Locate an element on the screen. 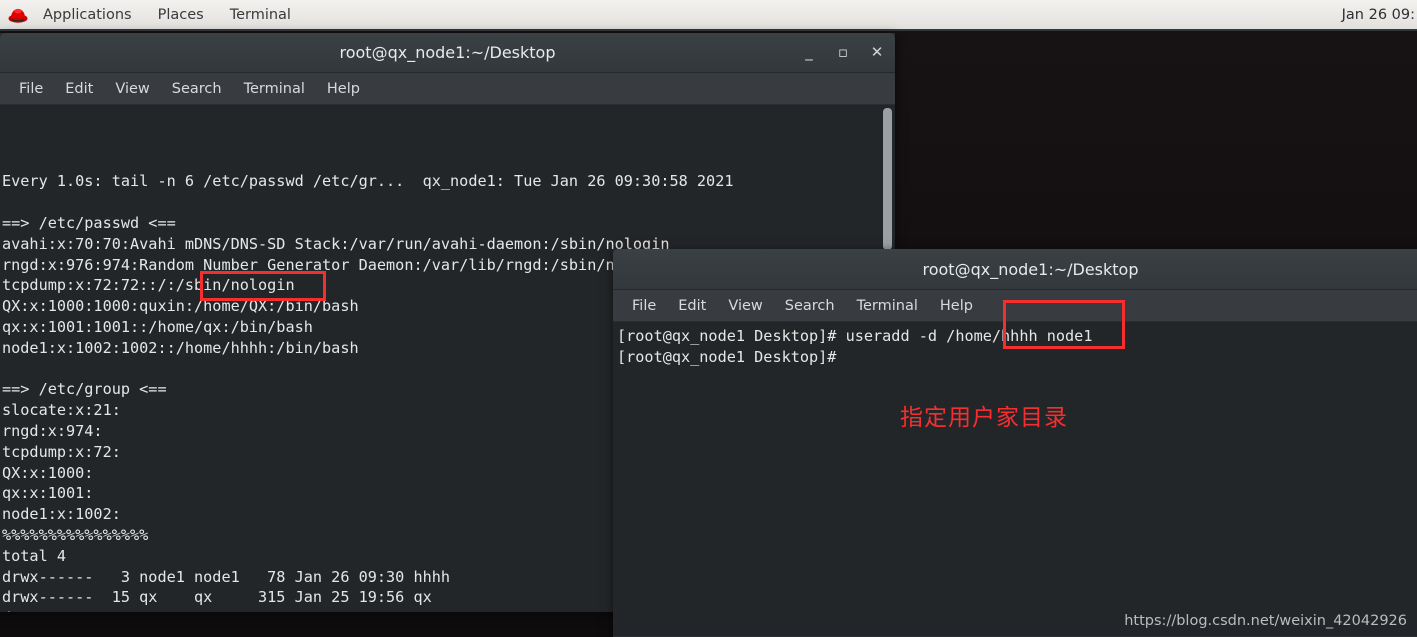 This screenshot has width=1417, height=637. menu-file-2: File is located at coordinates (644, 306).